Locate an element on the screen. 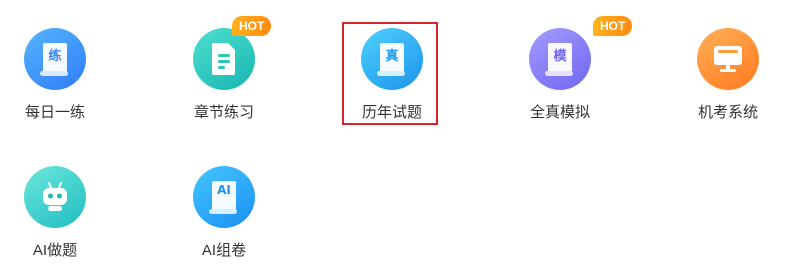 The image size is (785, 267). practice-book-icon: 练 is located at coordinates (55, 59).